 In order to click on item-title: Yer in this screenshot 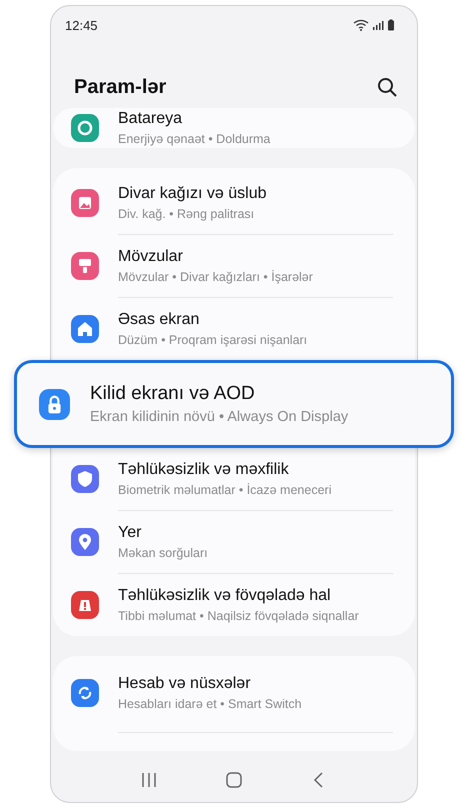, I will do `click(130, 533)`.